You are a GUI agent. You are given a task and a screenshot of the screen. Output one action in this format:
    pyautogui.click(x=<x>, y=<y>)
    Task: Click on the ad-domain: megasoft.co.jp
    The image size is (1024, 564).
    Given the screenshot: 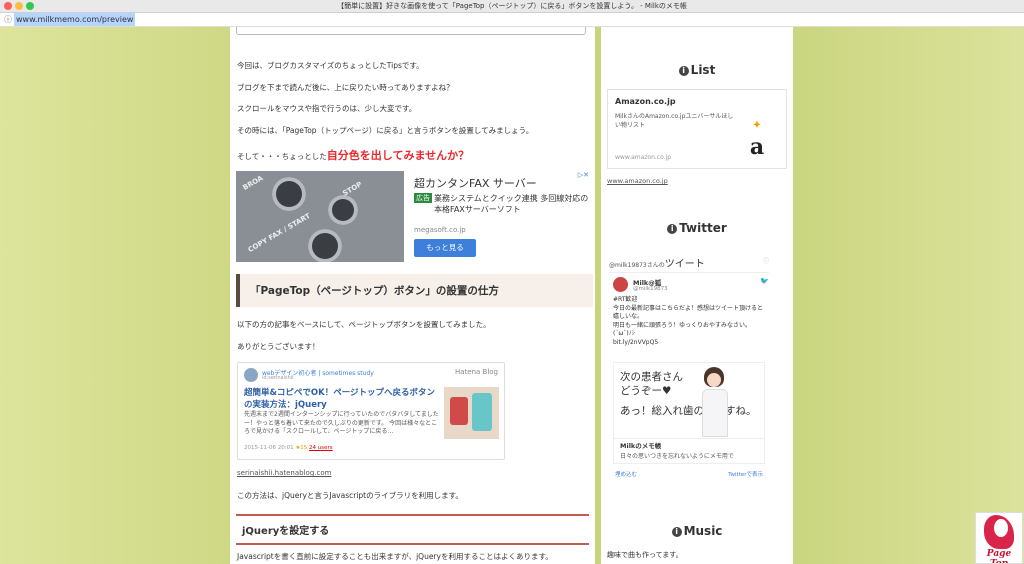 What is the action you would take?
    pyautogui.click(x=440, y=230)
    